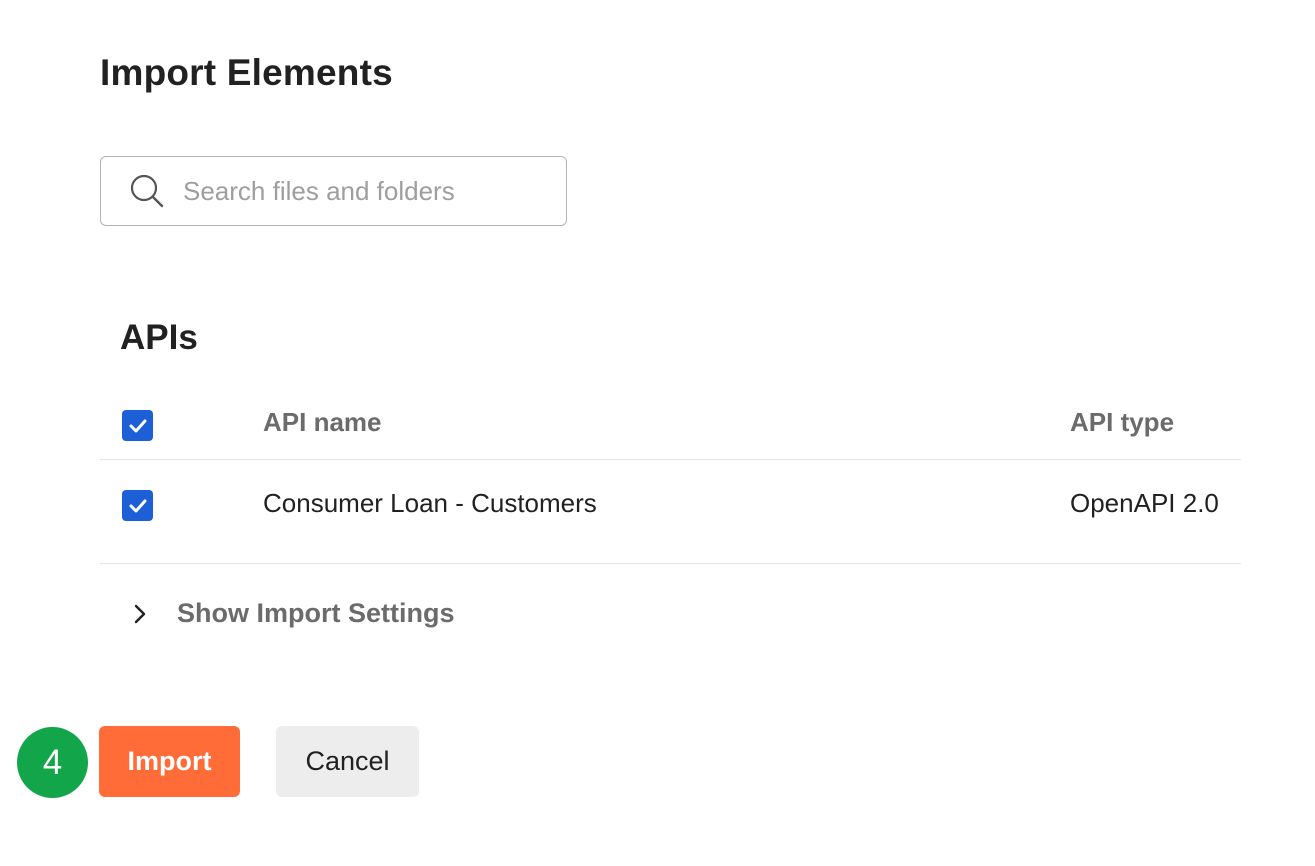  I want to click on row-checkbox, so click(137, 505).